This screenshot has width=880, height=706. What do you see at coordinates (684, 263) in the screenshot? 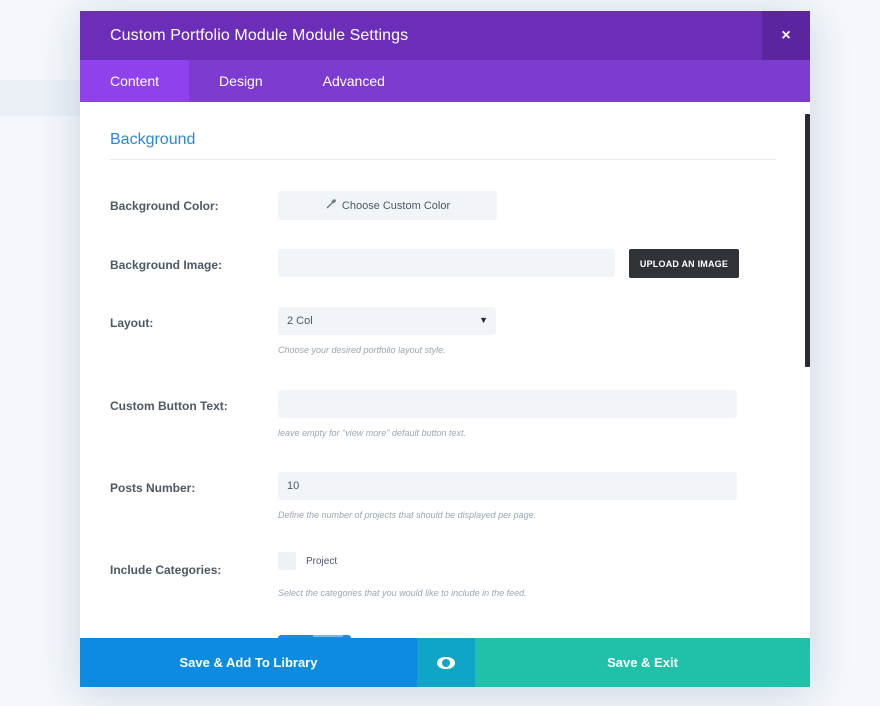
I see `upload-image-button: UPLOAD AN IMAGE` at bounding box center [684, 263].